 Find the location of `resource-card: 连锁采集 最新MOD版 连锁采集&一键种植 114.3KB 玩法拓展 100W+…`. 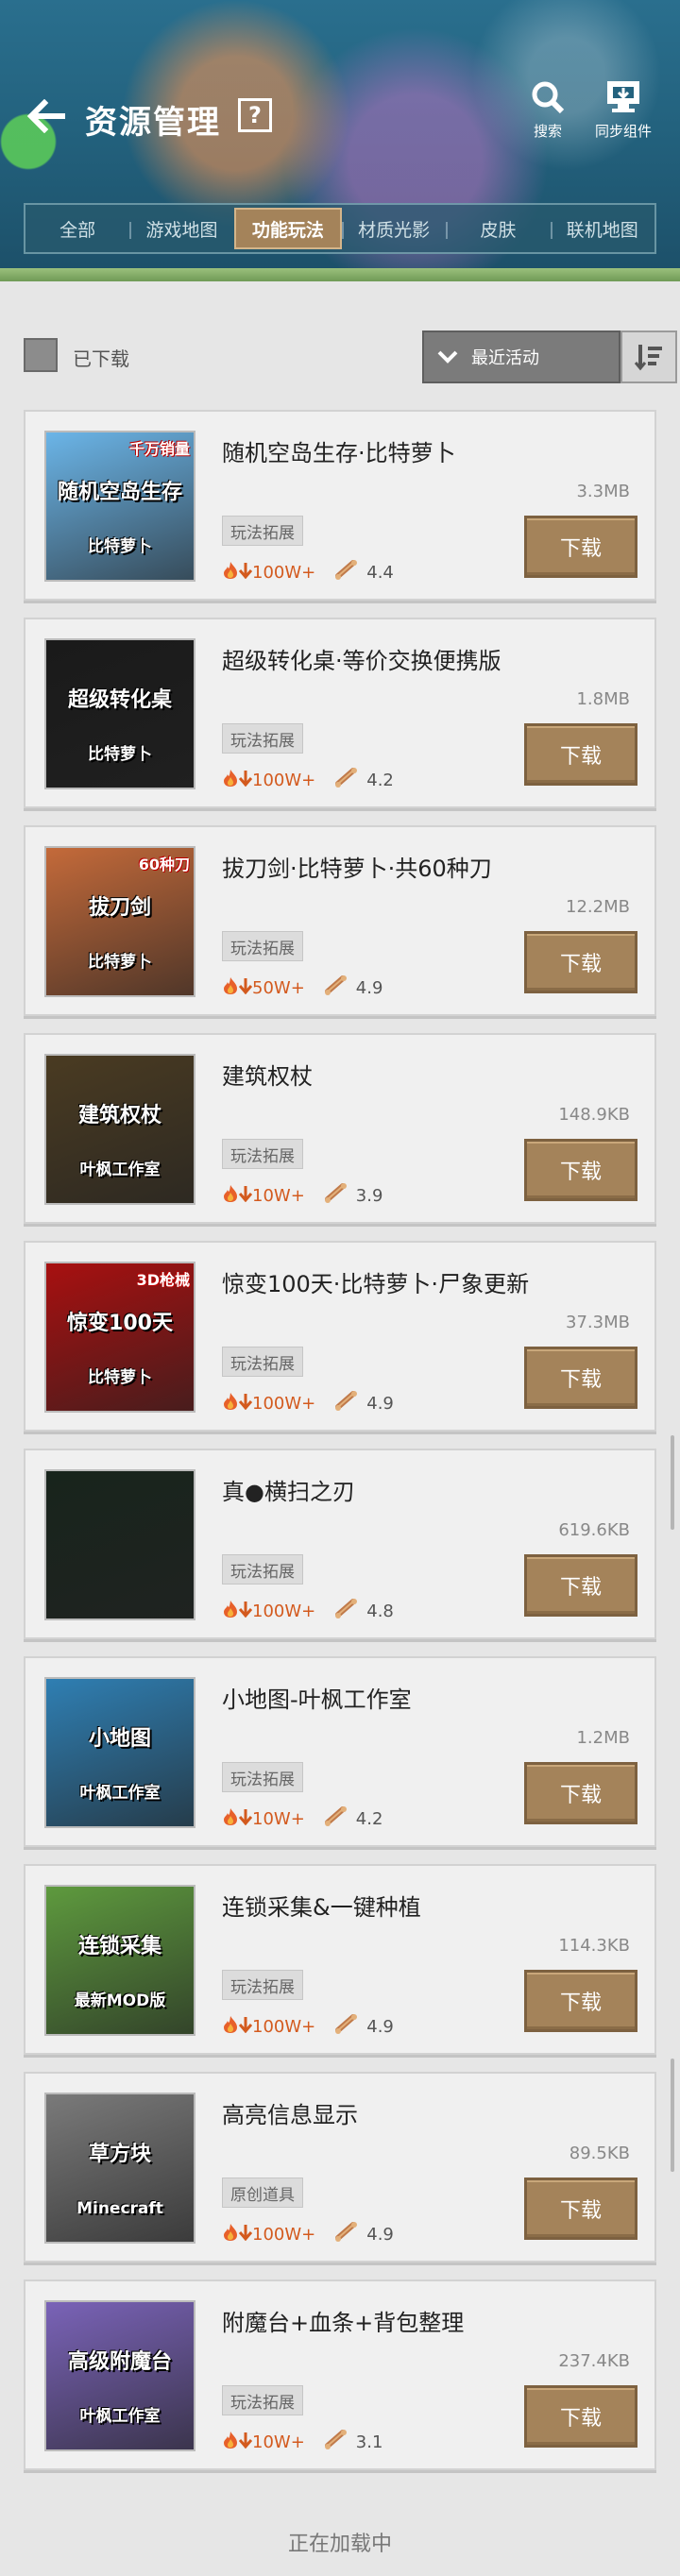

resource-card: 连锁采集 最新MOD版 连锁采集&一键种植 114.3KB 玩法拓展 100W+… is located at coordinates (340, 1959).